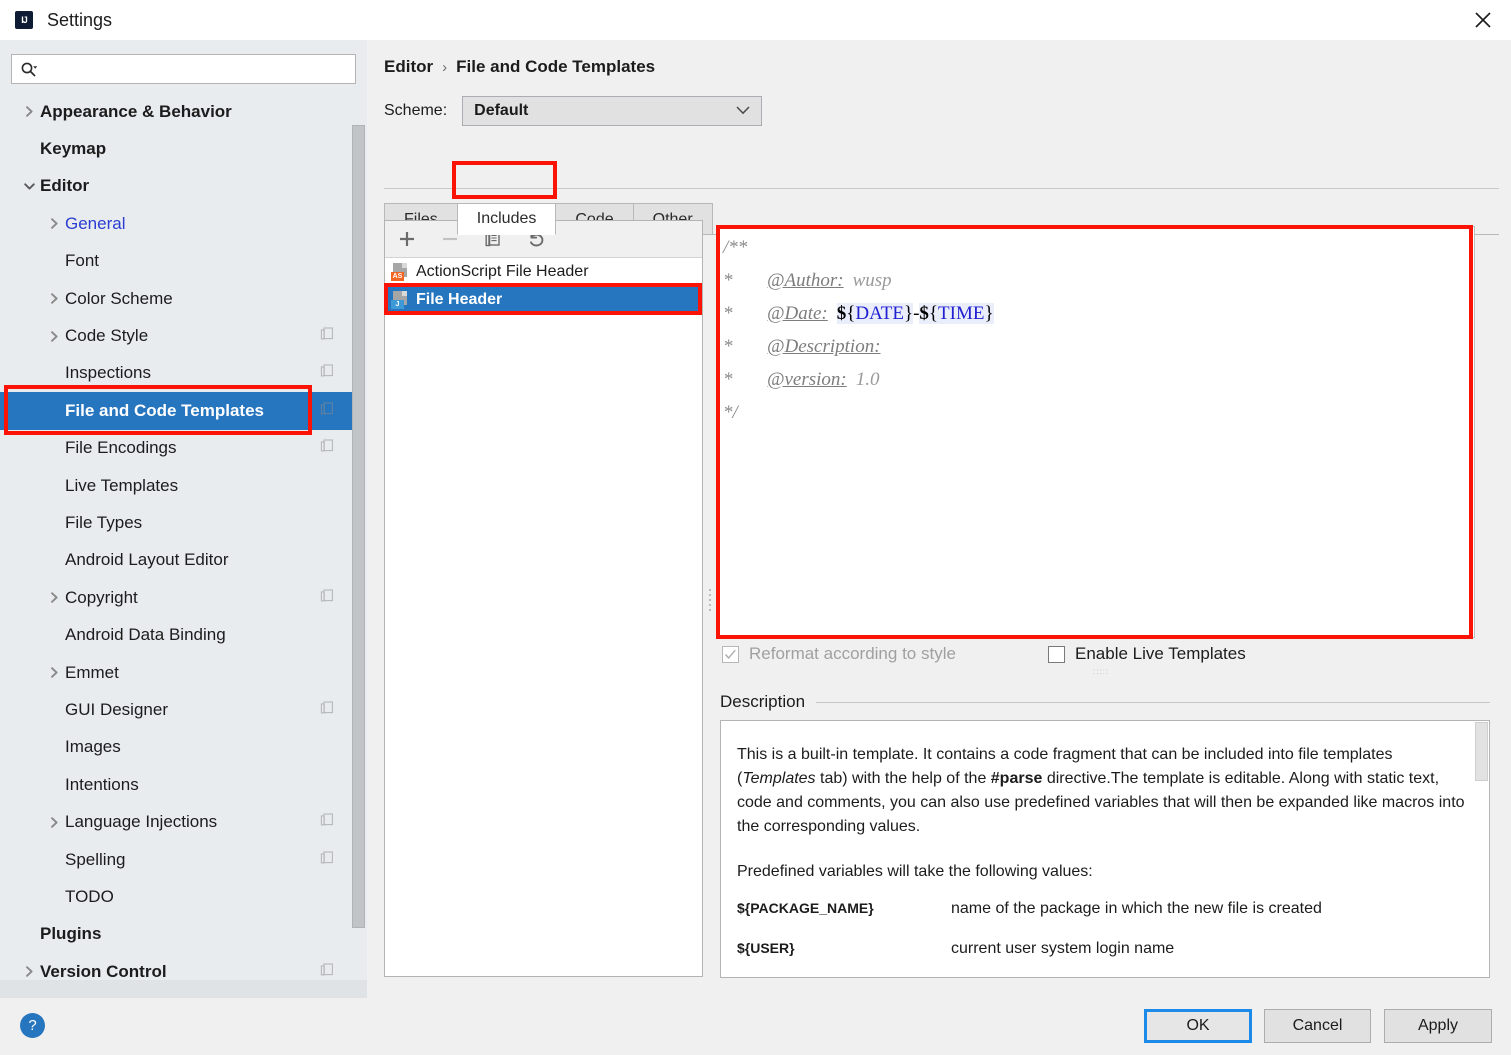  What do you see at coordinates (176, 522) in the screenshot?
I see `sidebar-item-file-types: File Types` at bounding box center [176, 522].